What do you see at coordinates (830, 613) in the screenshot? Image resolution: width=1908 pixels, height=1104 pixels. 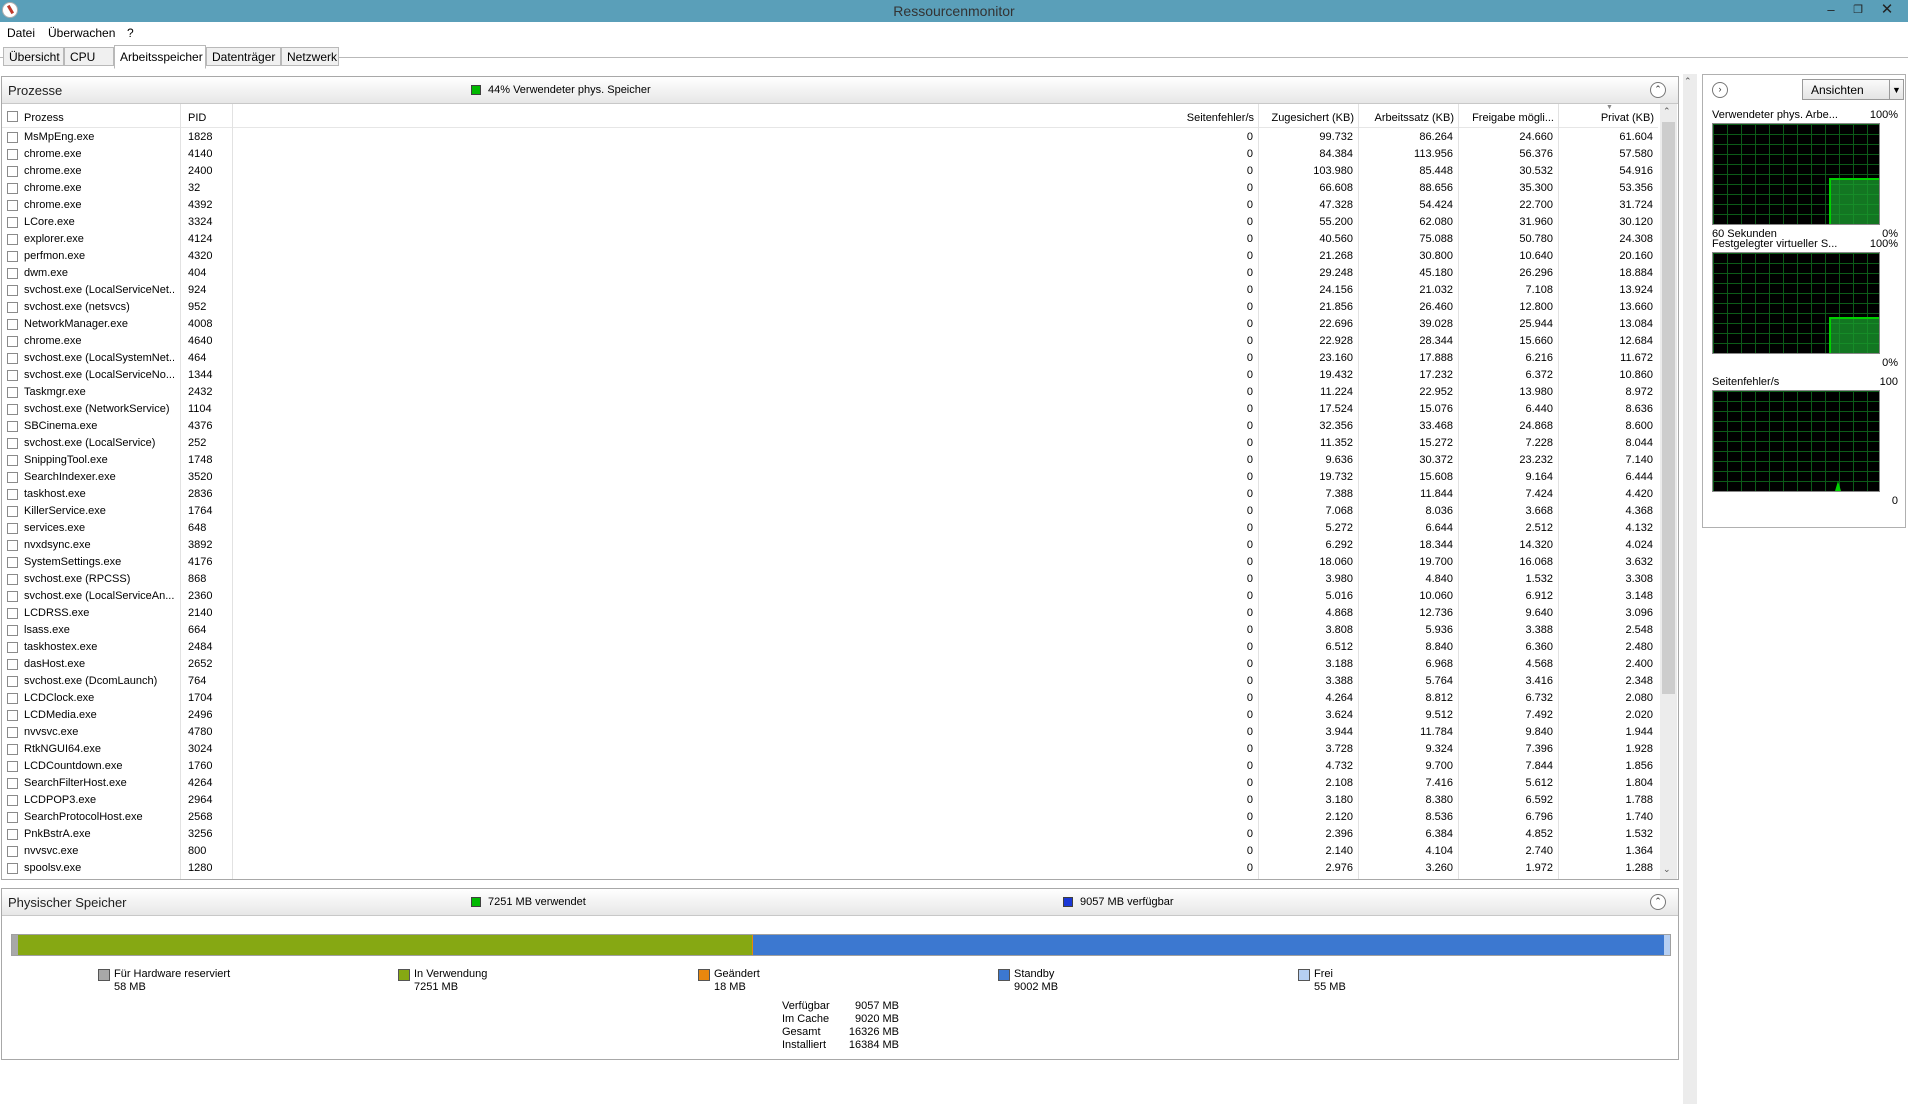 I see `table-row: LCDRSS.exe 2140 0 4.868 12.736 9.640 3.096` at bounding box center [830, 613].